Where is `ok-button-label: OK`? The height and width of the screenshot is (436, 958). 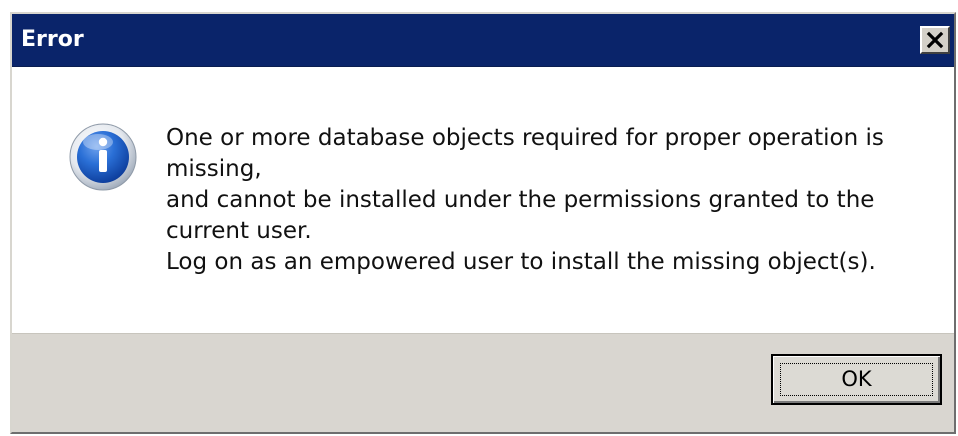
ok-button-label: OK is located at coordinates (856, 378).